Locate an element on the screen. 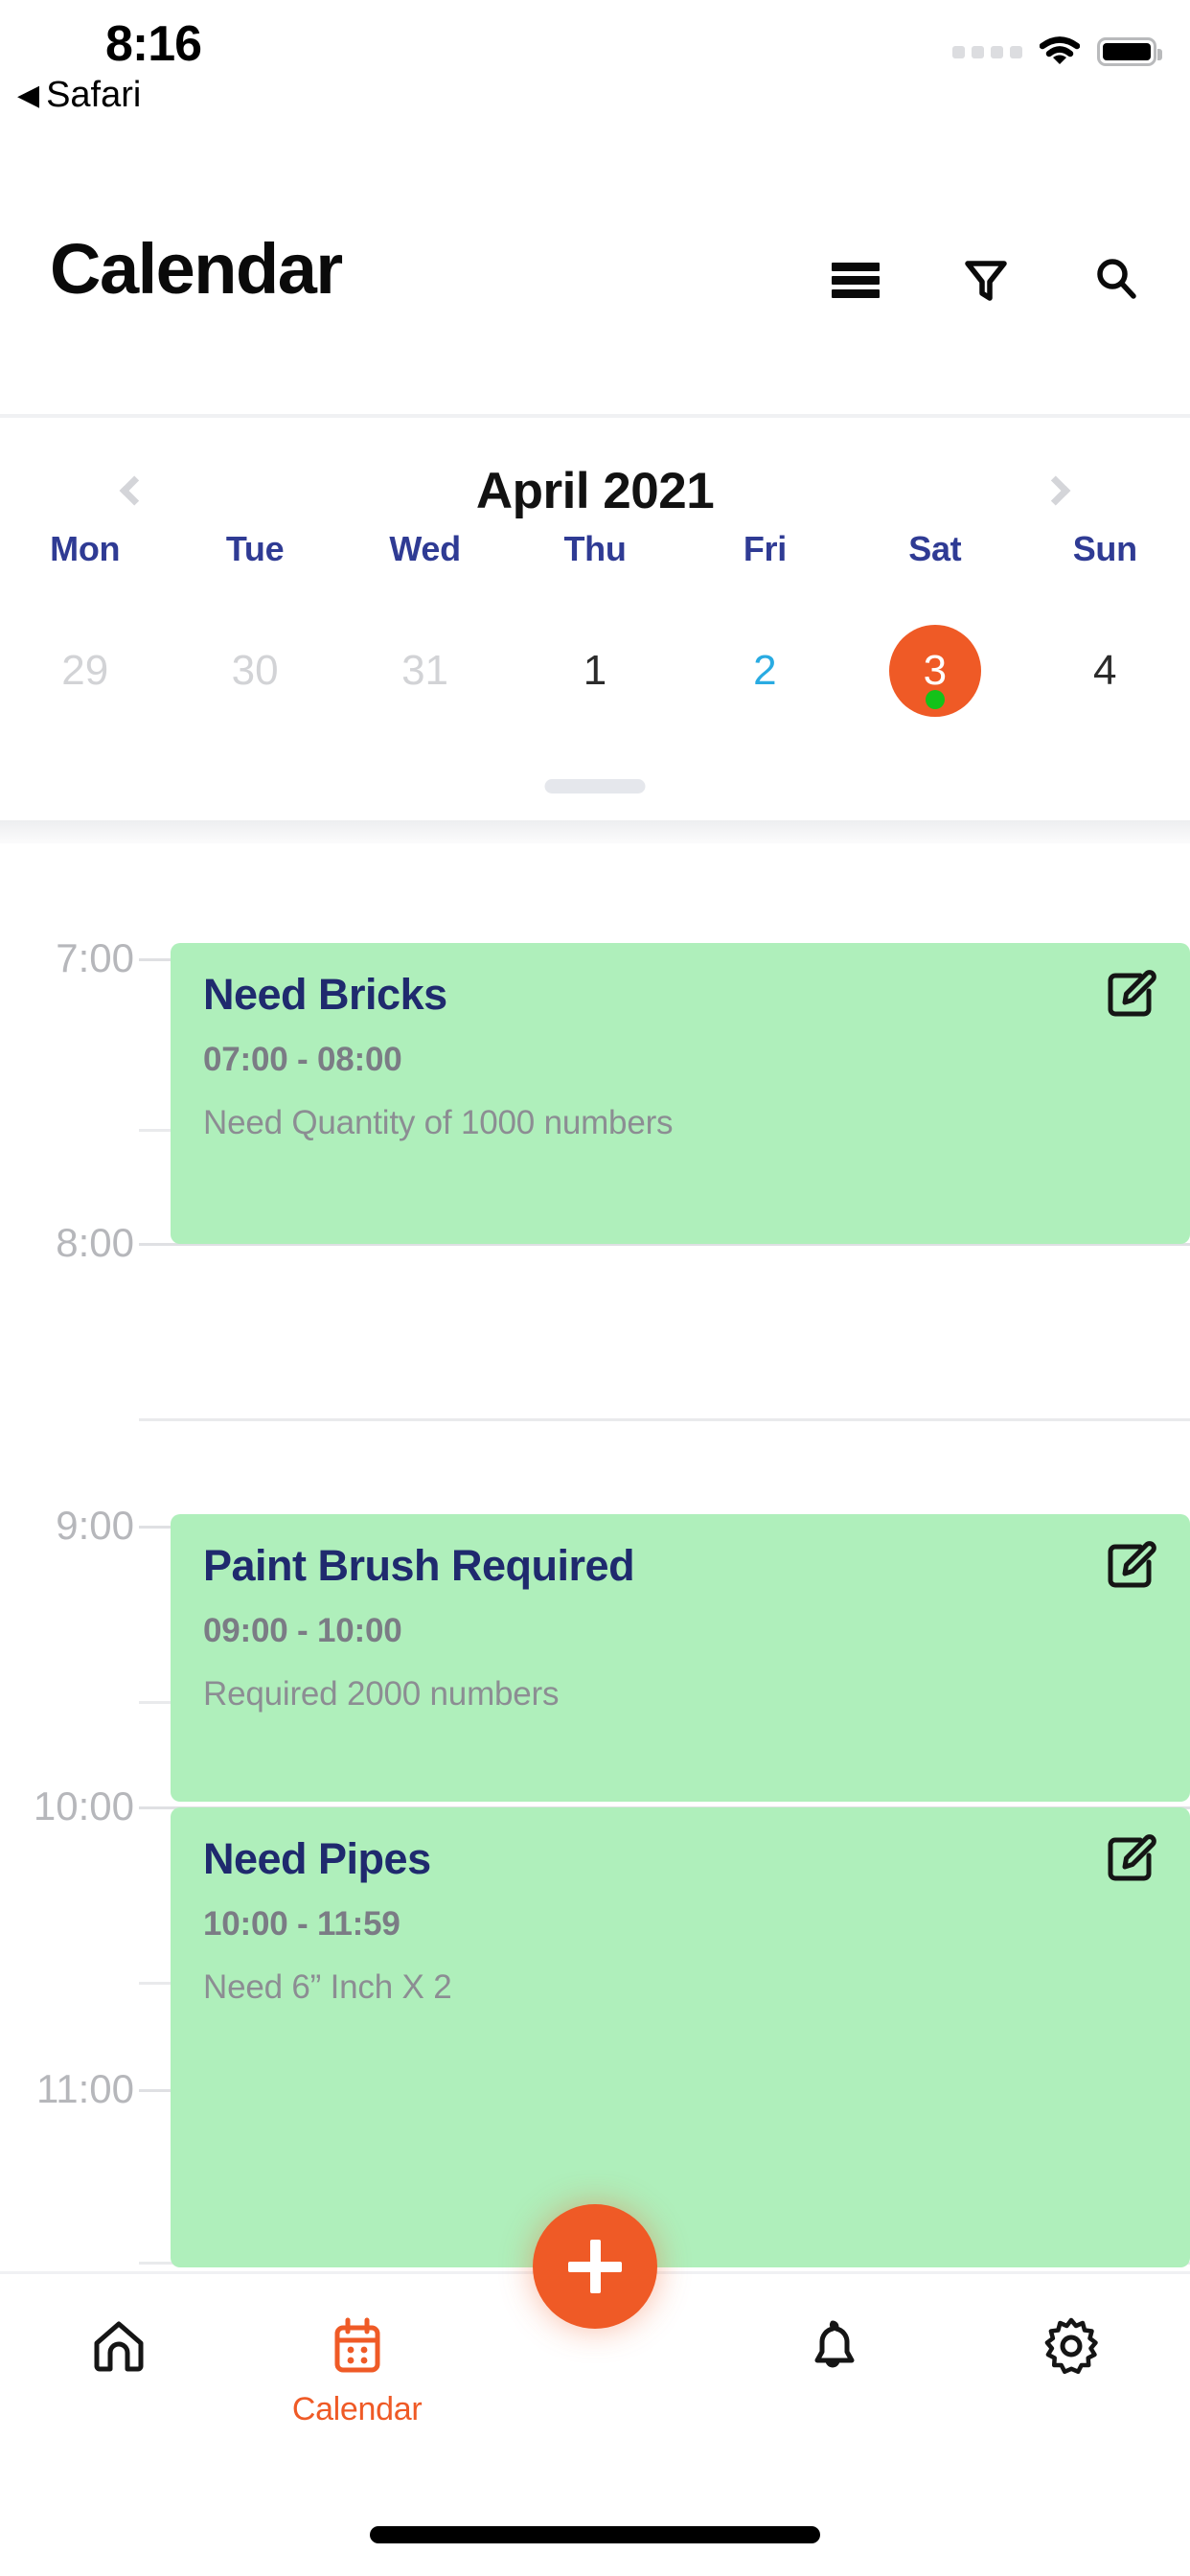 The height and width of the screenshot is (2576, 1190). weekday-label: Tue is located at coordinates (255, 548).